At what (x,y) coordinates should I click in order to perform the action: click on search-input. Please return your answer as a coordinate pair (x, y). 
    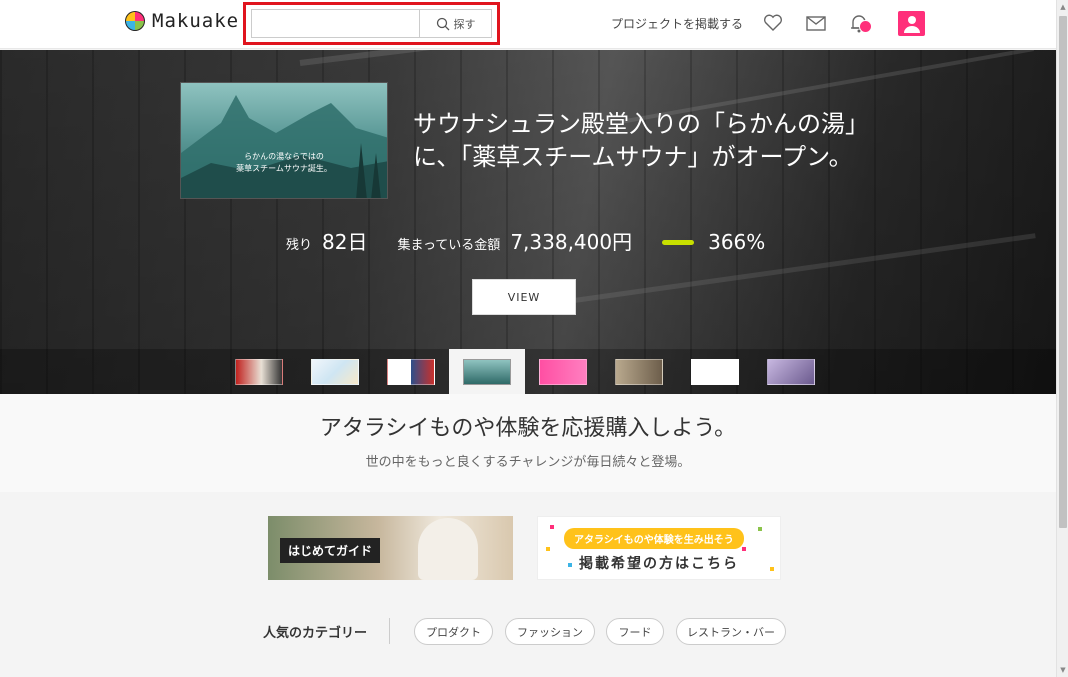
    Looking at the image, I should click on (335, 23).